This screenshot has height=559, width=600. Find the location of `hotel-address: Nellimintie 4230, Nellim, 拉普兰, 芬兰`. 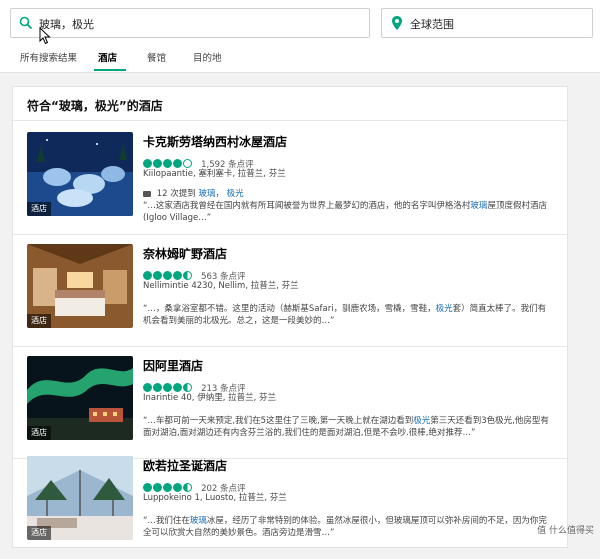

hotel-address: Nellimintie 4230, Nellim, 拉普兰, 芬兰 is located at coordinates (221, 286).